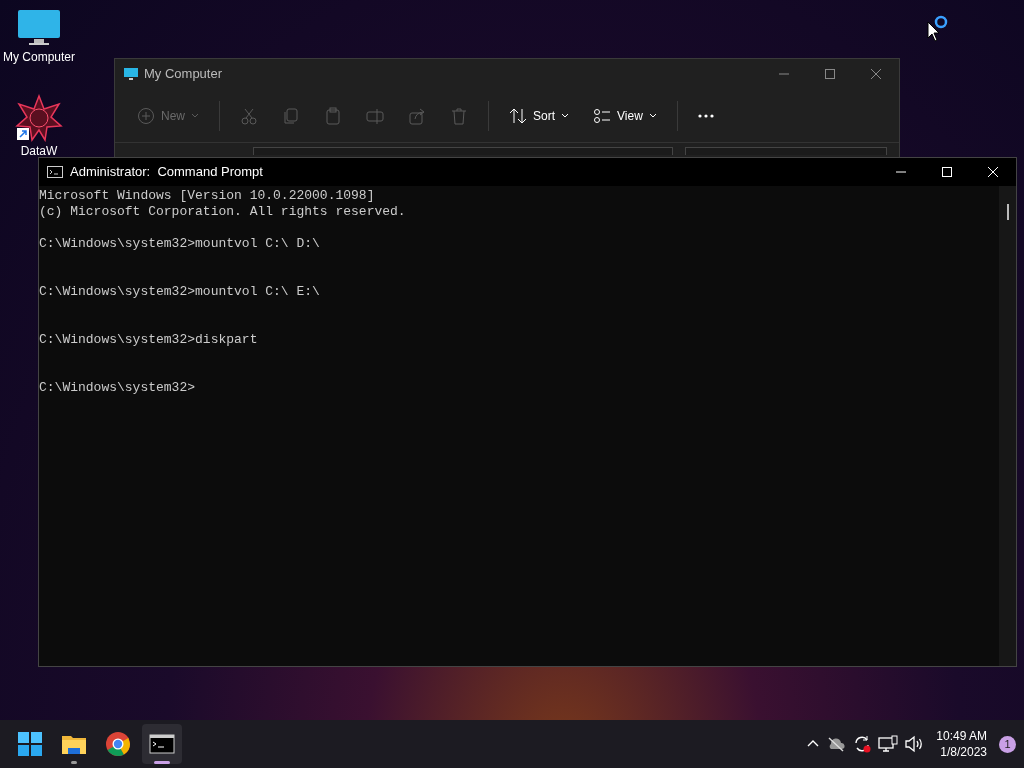 The image size is (1024, 768). I want to click on view-button: View, so click(625, 115).